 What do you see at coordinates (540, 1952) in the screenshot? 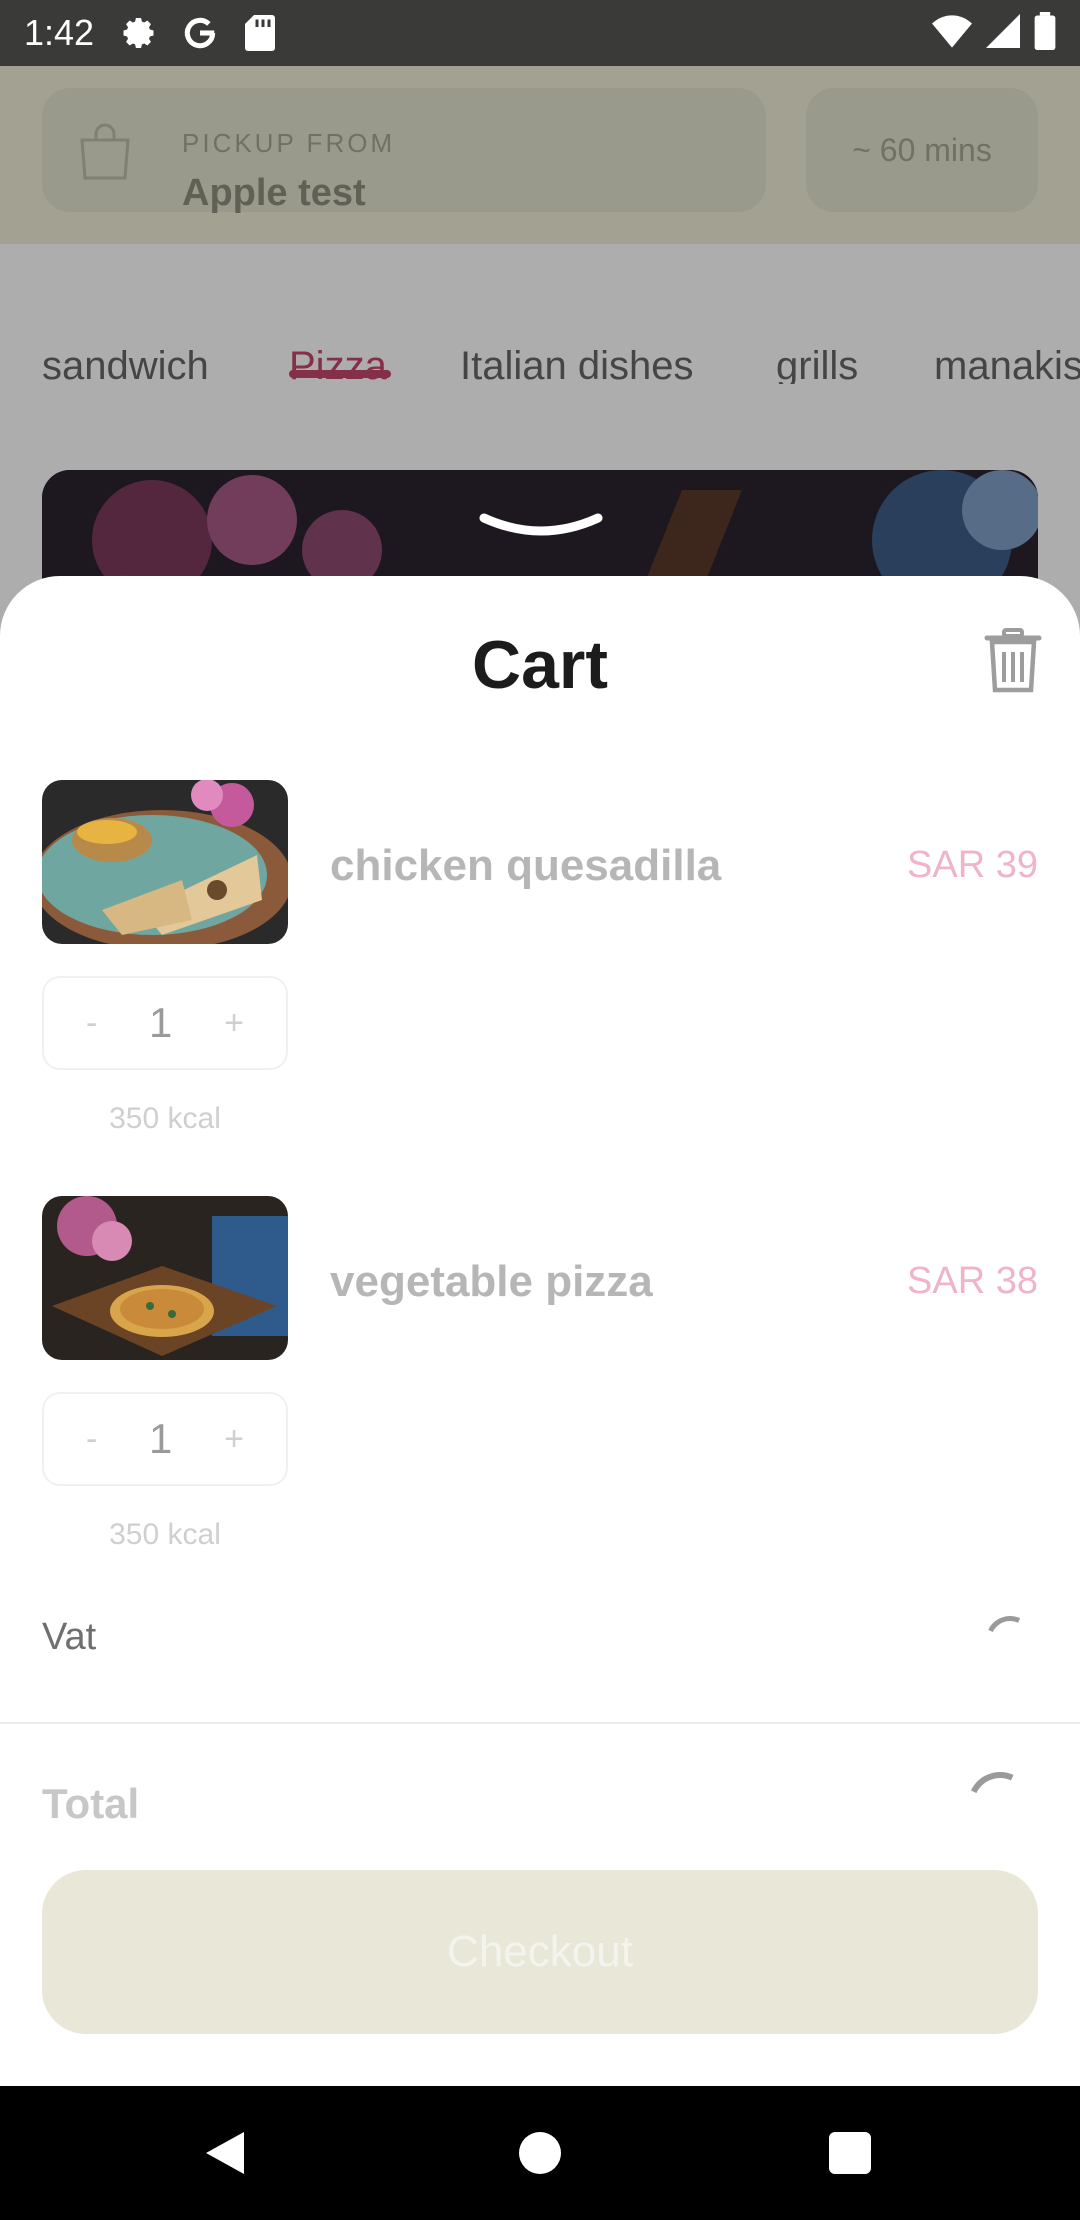
I see `checkout-button: Checkout` at bounding box center [540, 1952].